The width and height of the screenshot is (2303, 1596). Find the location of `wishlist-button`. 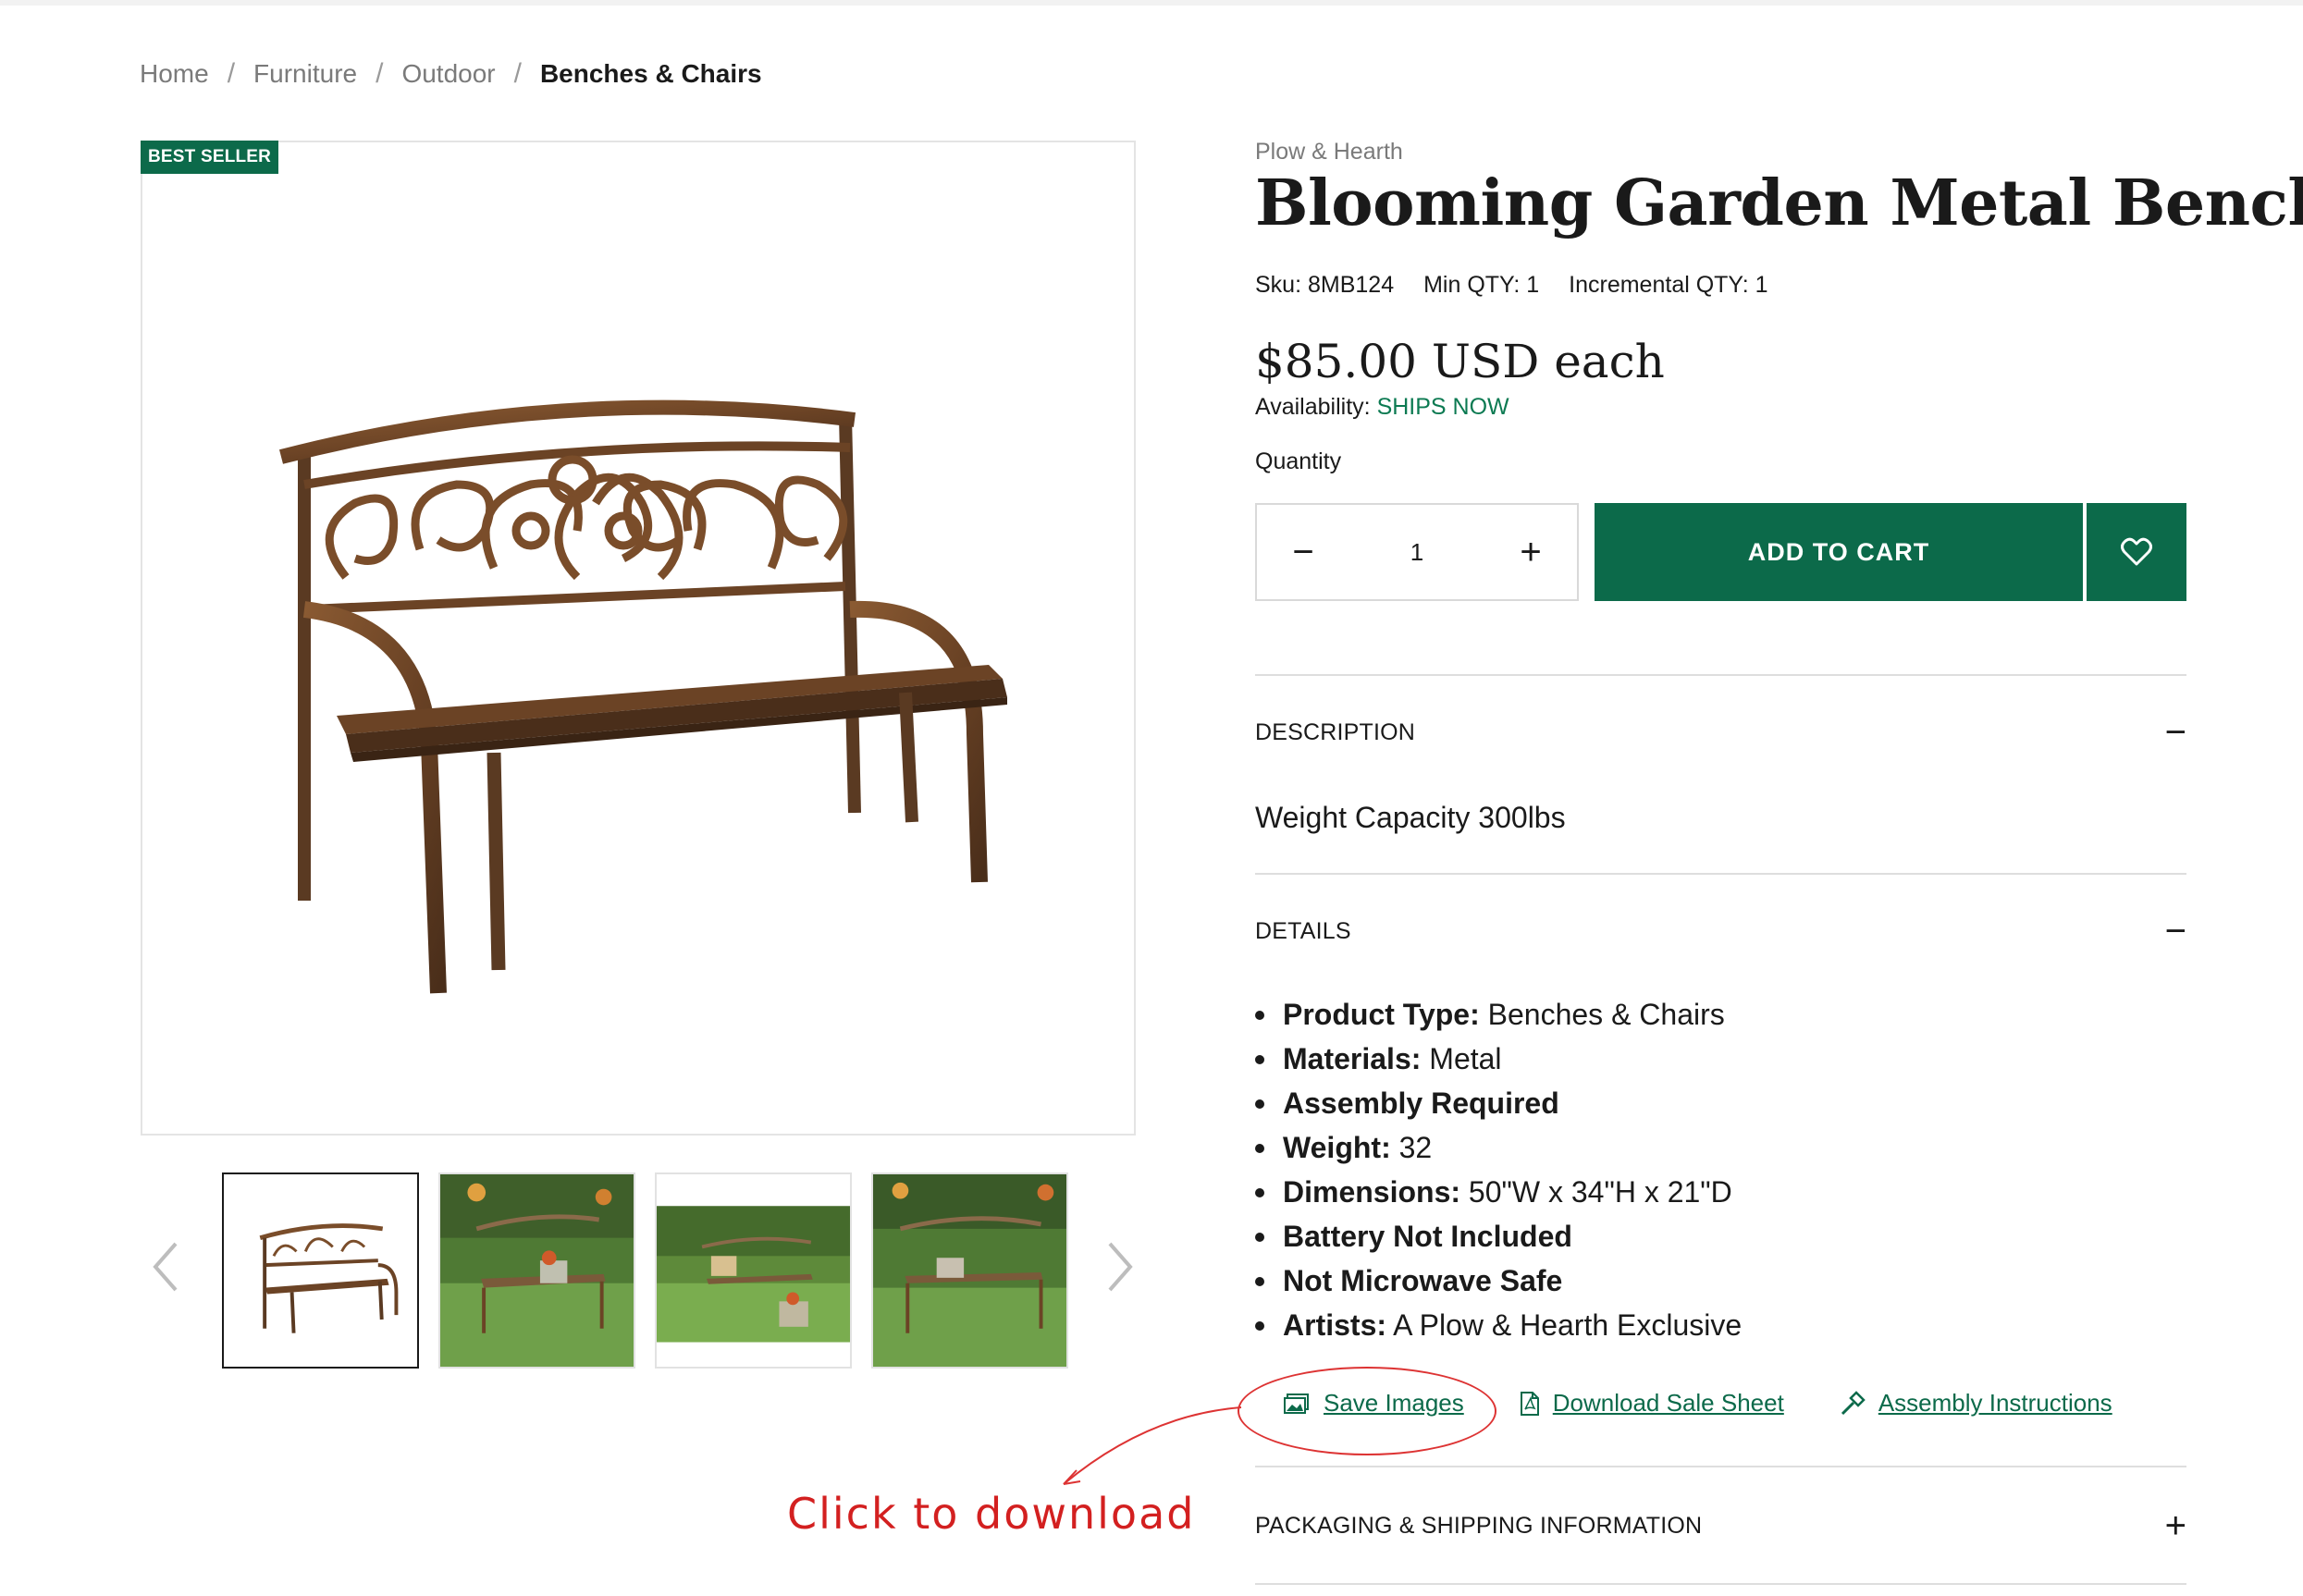

wishlist-button is located at coordinates (2136, 552).